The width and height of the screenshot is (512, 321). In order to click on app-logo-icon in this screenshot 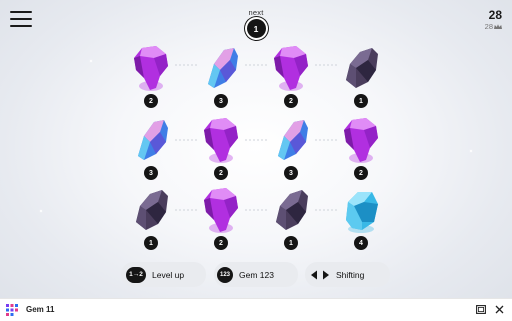, I will do `click(12, 310)`.